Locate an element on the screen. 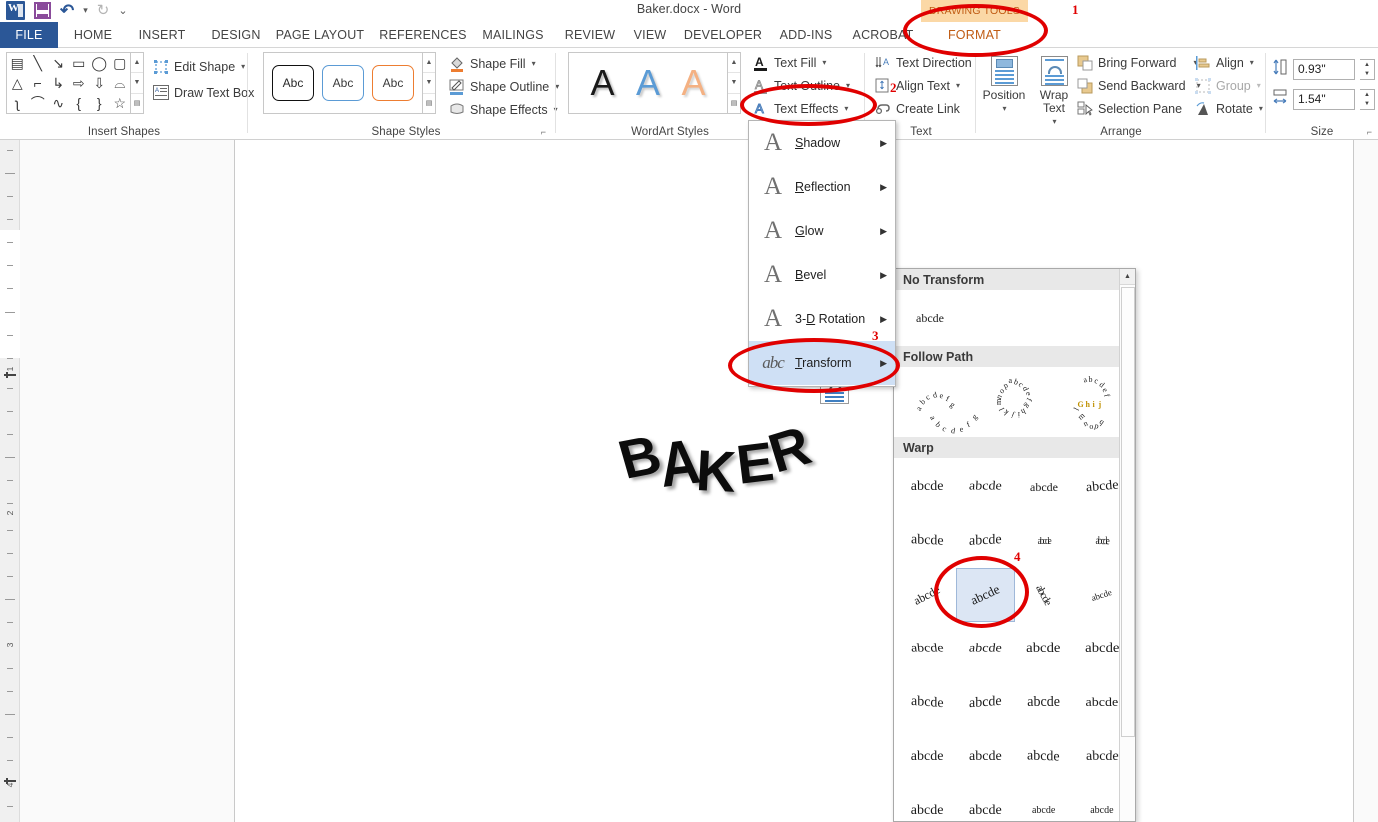  shapes-scroll-down-icon: ▼ is located at coordinates (137, 82).